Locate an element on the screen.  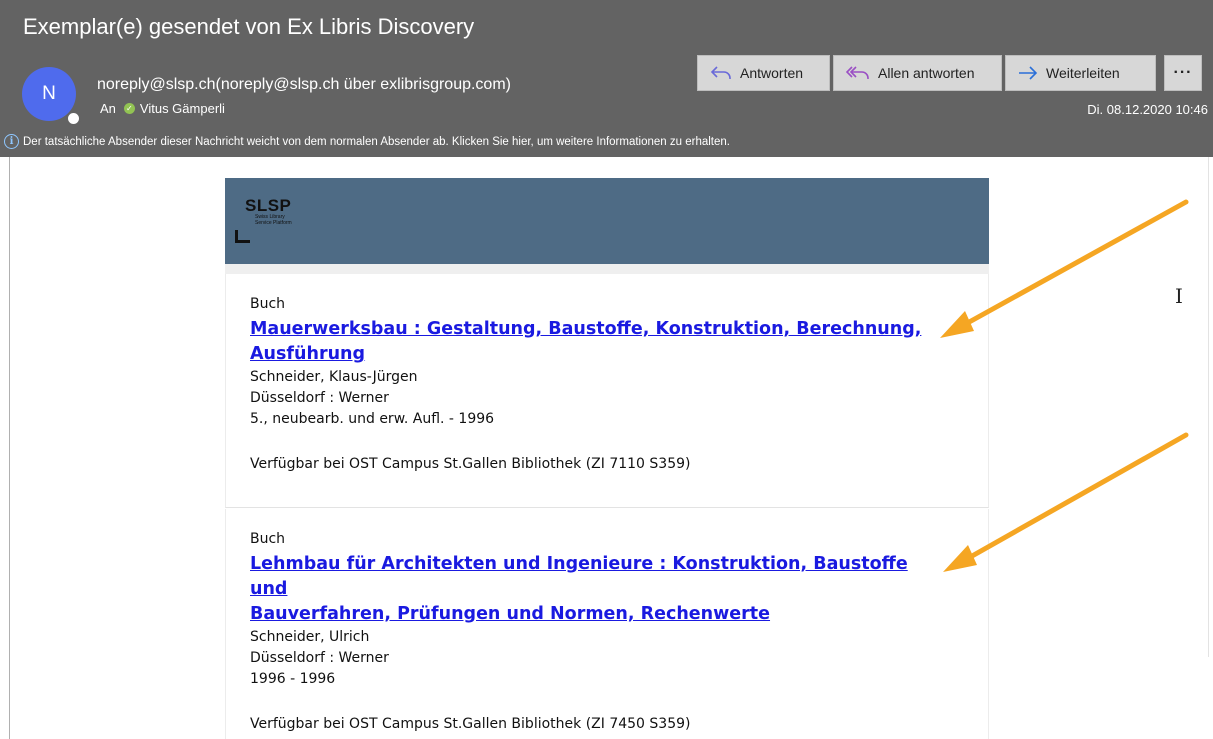
avatar-status-icon is located at coordinates (73, 118).